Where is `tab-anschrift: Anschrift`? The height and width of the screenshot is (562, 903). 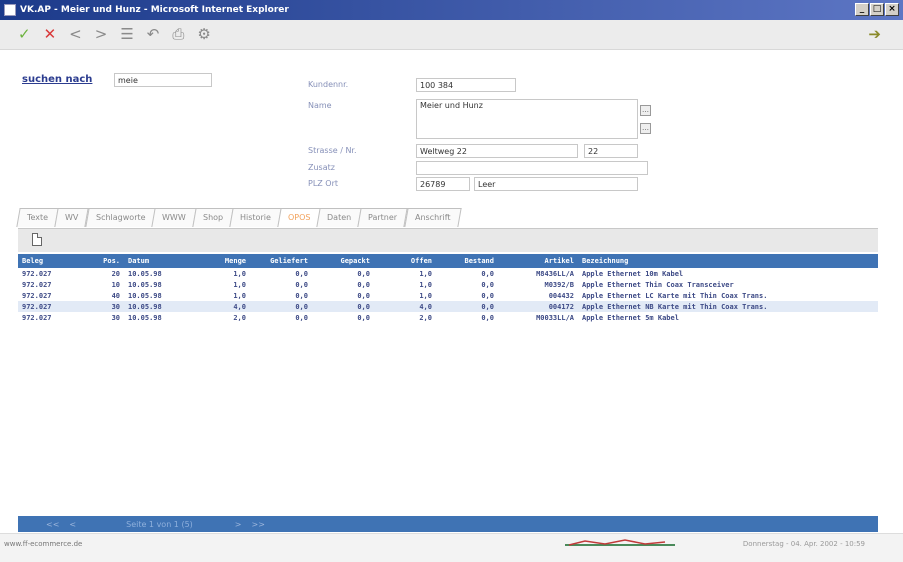
tab-anschrift: Anschrift is located at coordinates (432, 217).